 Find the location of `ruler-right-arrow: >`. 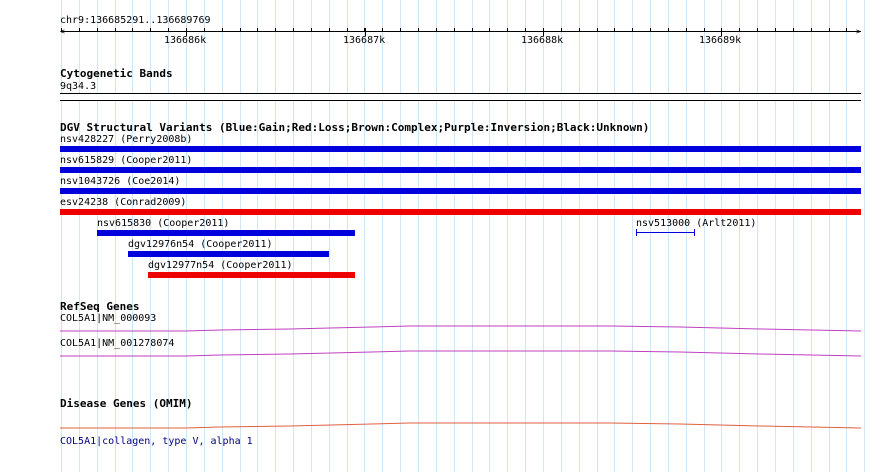

ruler-right-arrow: > is located at coordinates (858, 31).